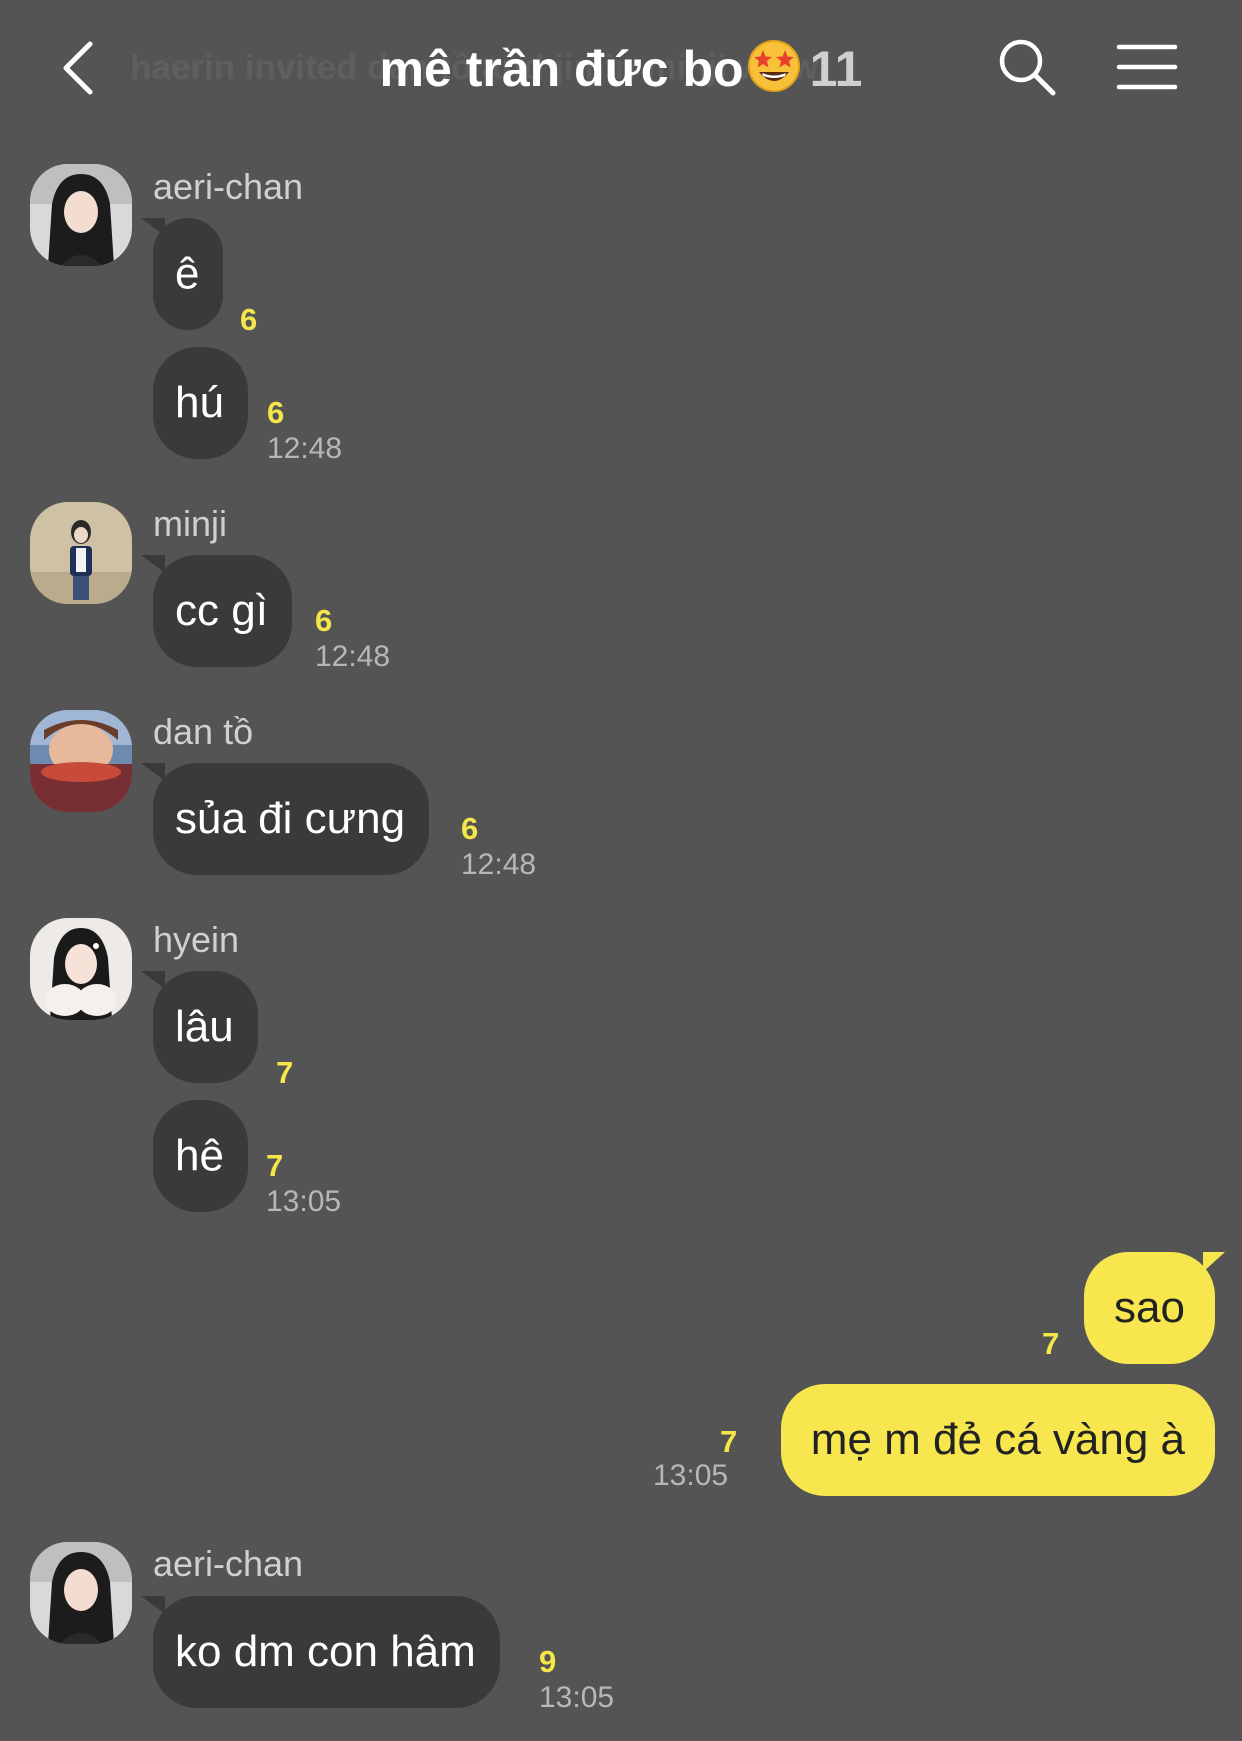  I want to click on message-text: ê, so click(187, 273).